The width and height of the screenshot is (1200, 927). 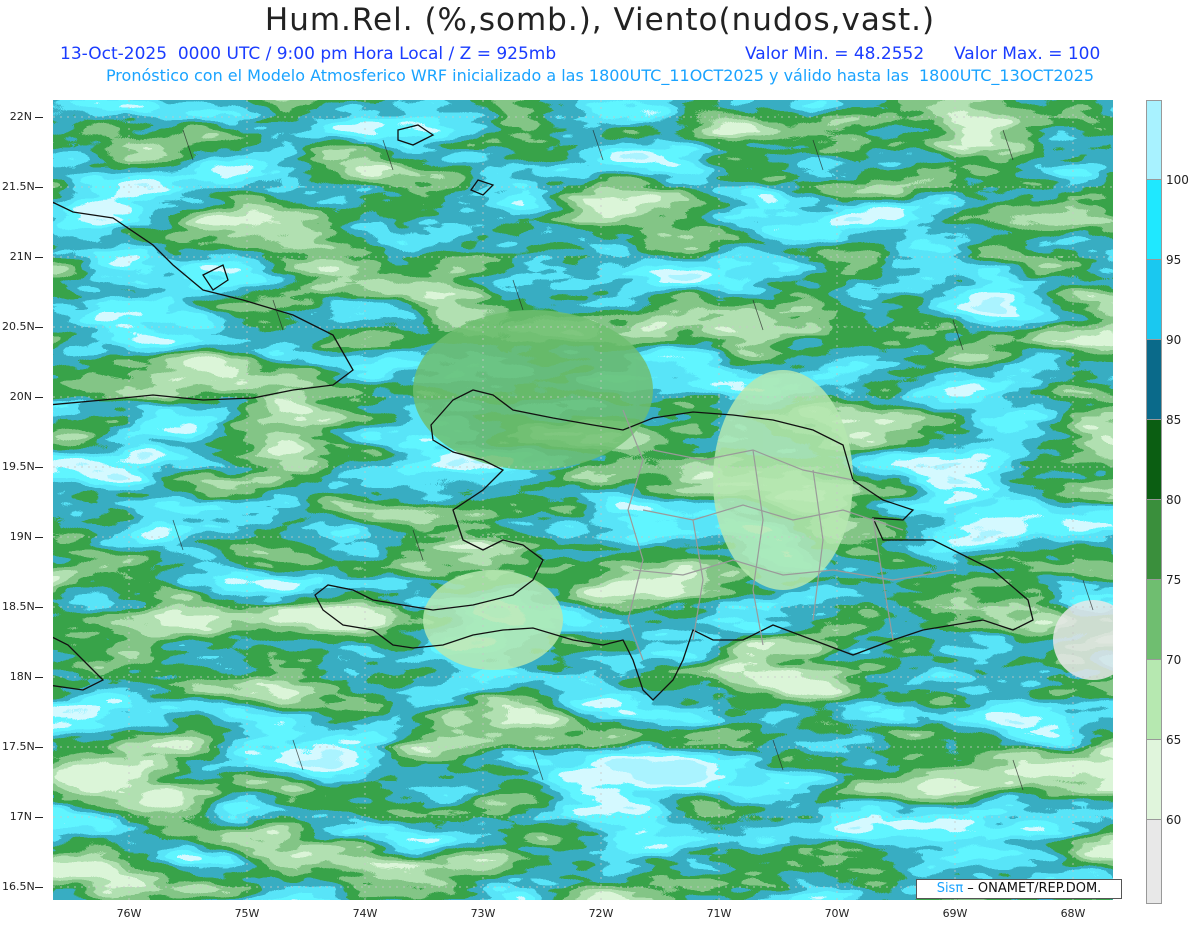 I want to click on map-title: Hum.Rel. (%,somb.), Viento(nudos,vast.), so click(x=600, y=20).